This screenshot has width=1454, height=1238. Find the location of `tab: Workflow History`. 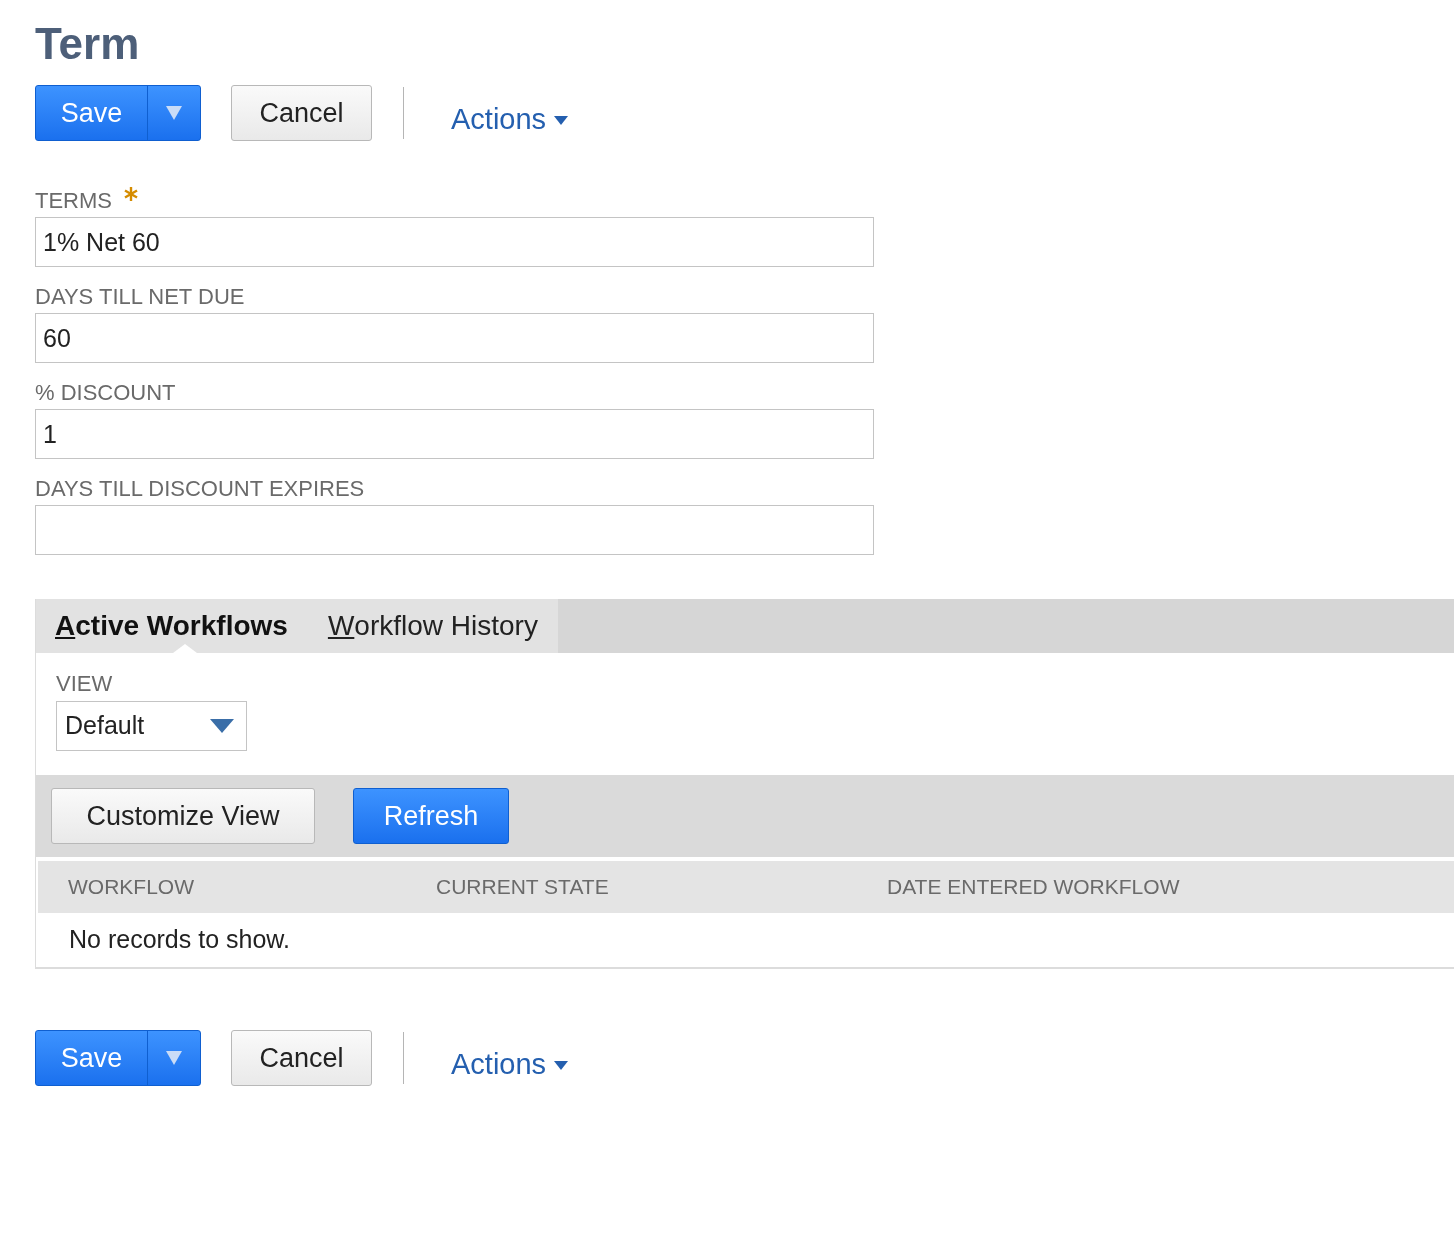

tab: Workflow History is located at coordinates (432, 626).